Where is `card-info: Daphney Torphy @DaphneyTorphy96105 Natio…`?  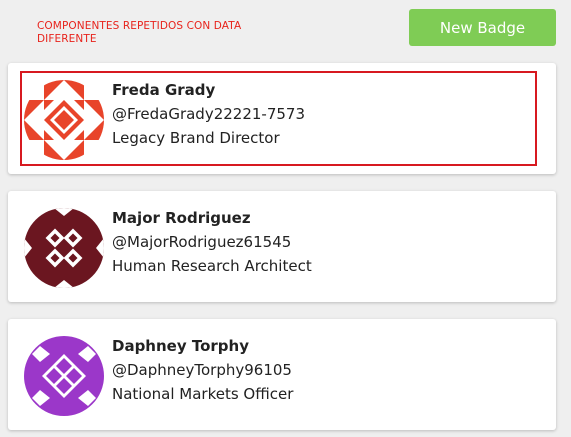 card-info: Daphney Torphy @DaphneyTorphy96105 Natio… is located at coordinates (202, 372).